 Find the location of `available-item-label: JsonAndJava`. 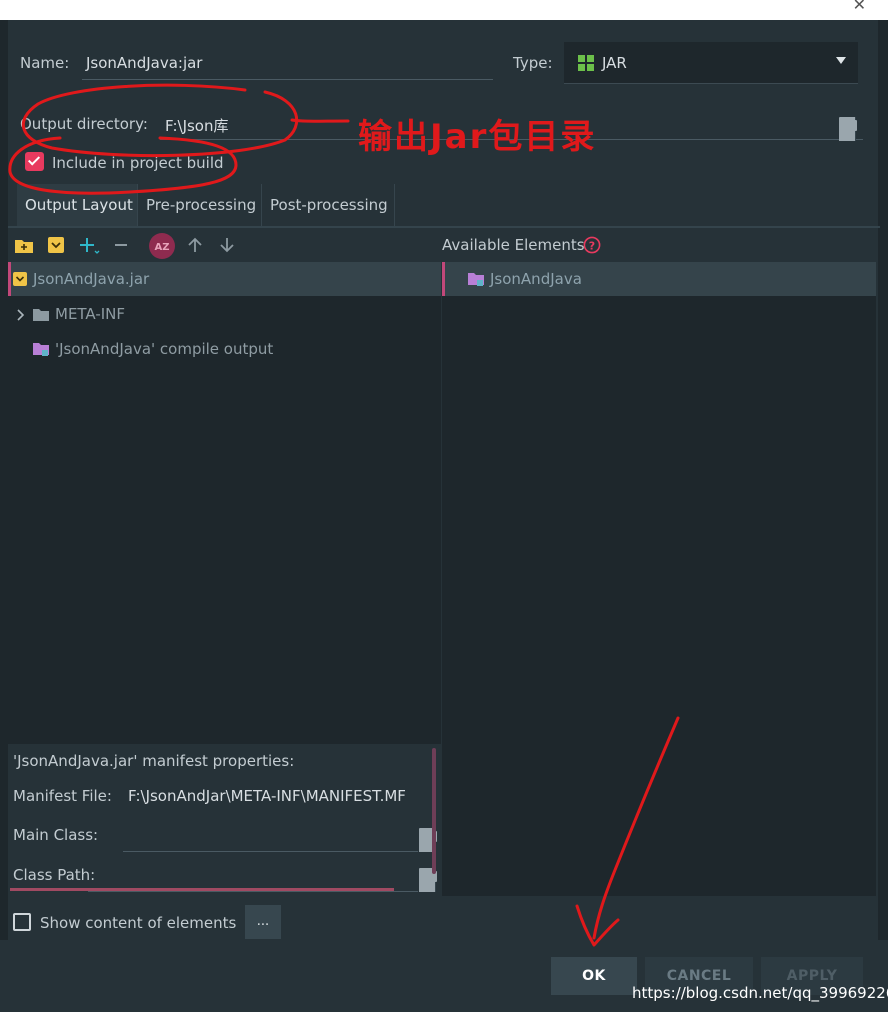

available-item-label: JsonAndJava is located at coordinates (536, 279).